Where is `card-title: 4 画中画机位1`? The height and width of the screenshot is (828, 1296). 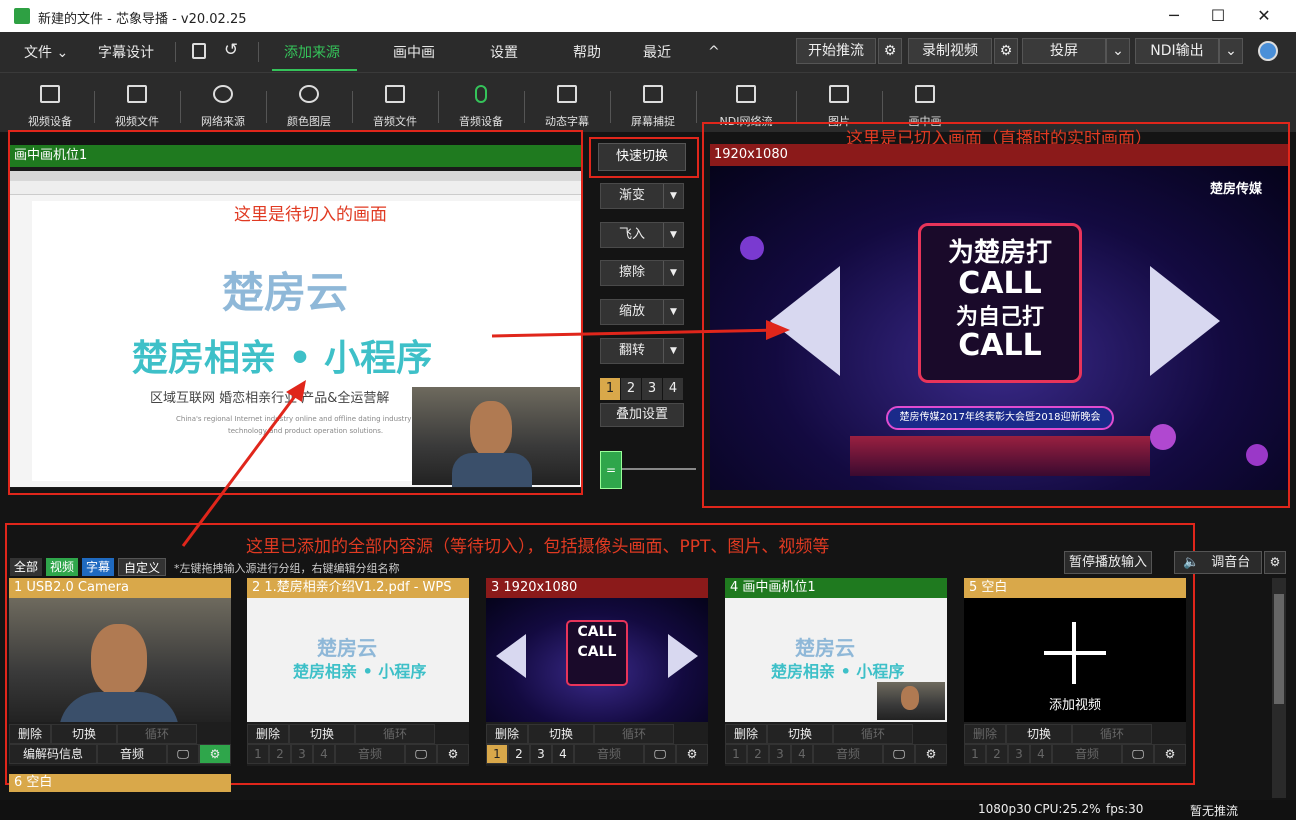
card-title: 4 画中画机位1 is located at coordinates (836, 588).